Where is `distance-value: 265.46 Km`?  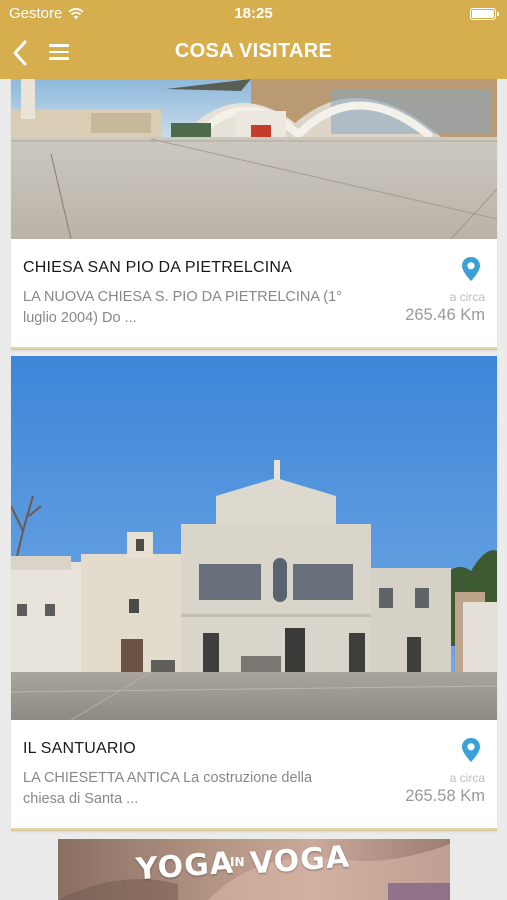 distance-value: 265.46 Km is located at coordinates (445, 315).